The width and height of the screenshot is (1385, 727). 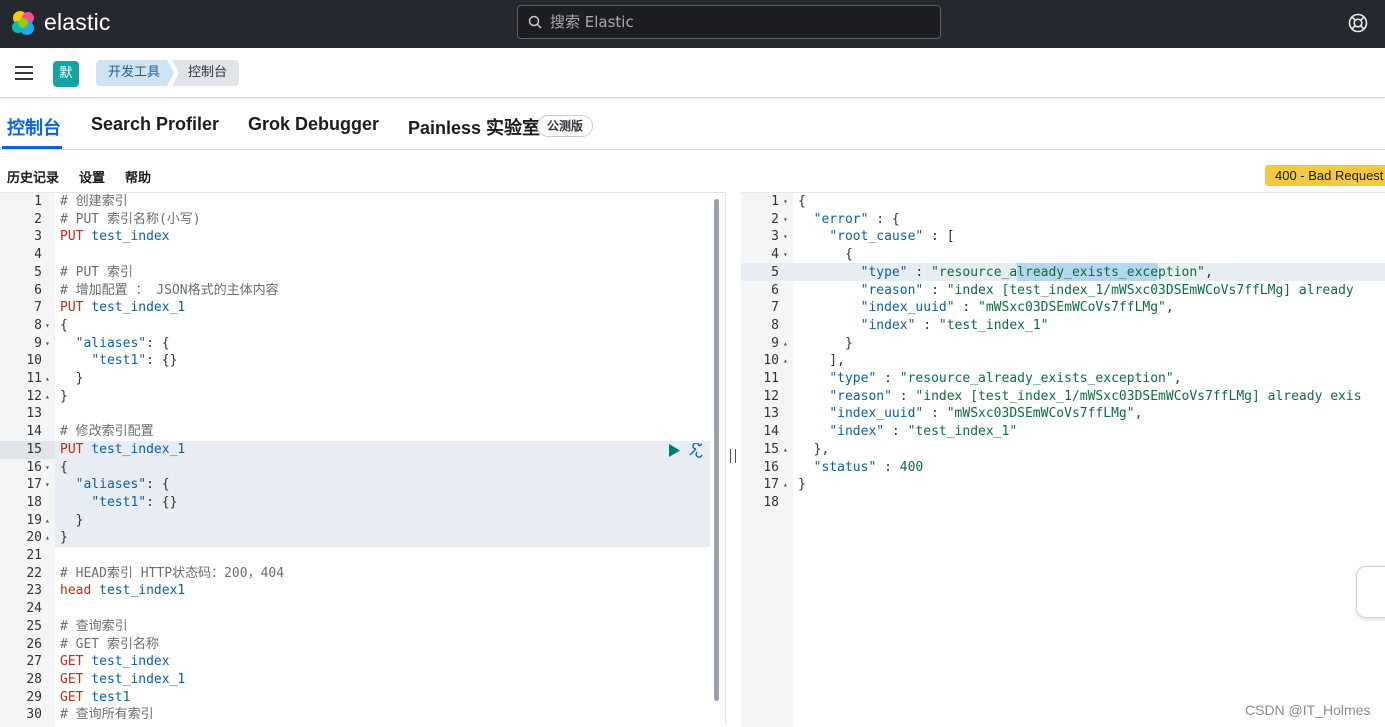 I want to click on code-token: # PUT 索引, so click(x=96, y=272).